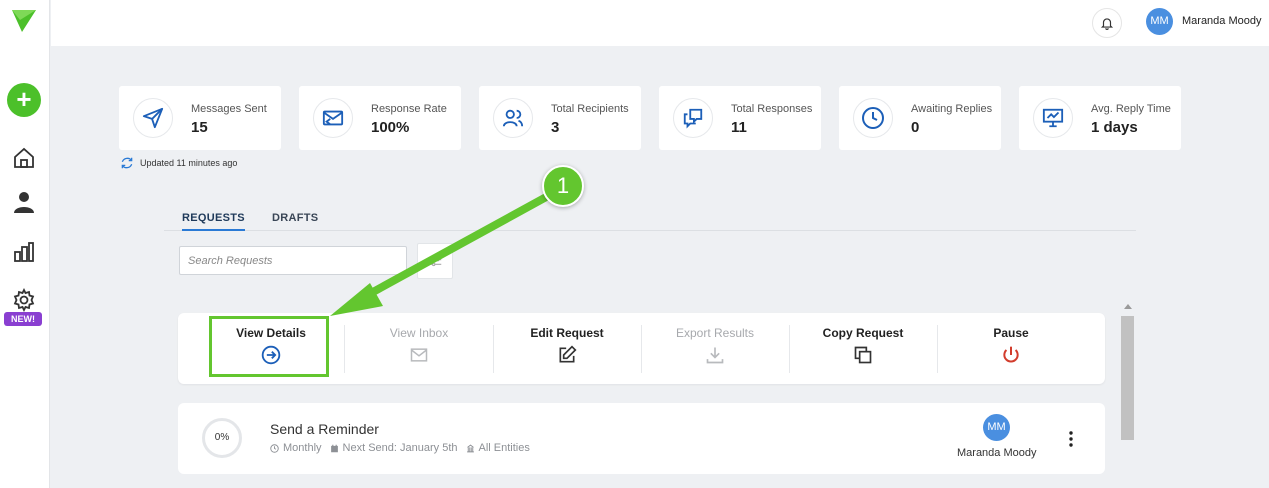  What do you see at coordinates (555, 127) in the screenshot?
I see `stat-value: 3` at bounding box center [555, 127].